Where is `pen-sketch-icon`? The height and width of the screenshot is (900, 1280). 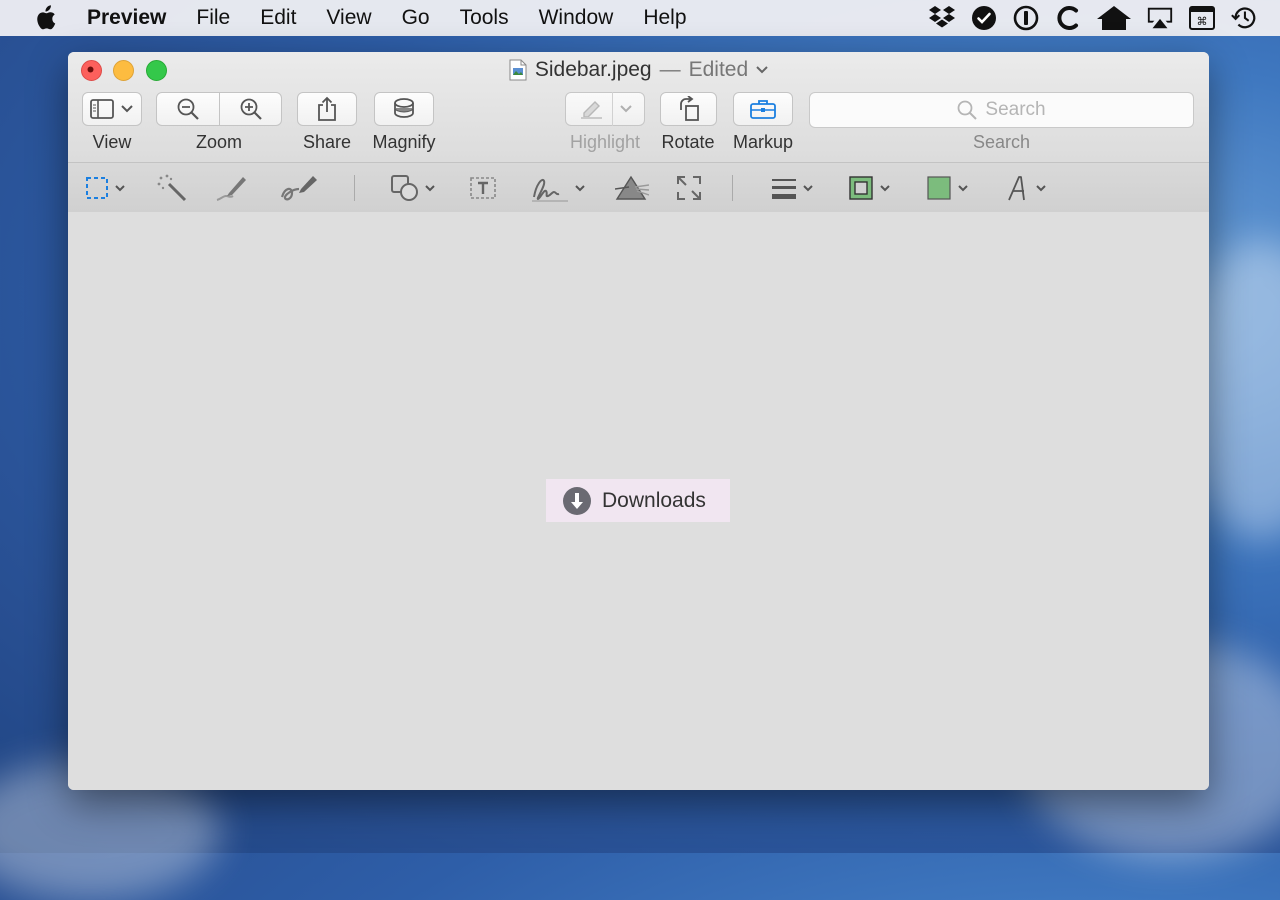
pen-sketch-icon is located at coordinates (231, 189).